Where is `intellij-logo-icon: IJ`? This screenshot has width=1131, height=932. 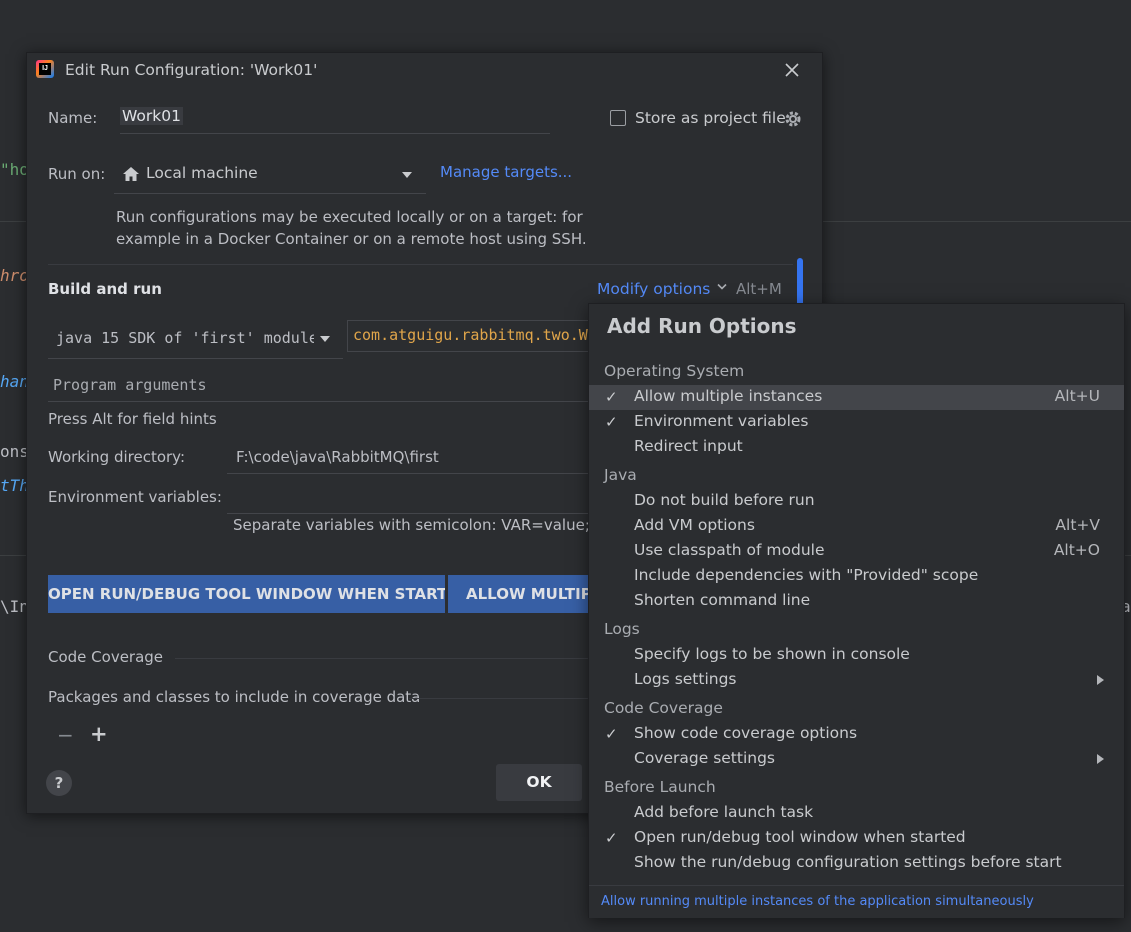 intellij-logo-icon: IJ is located at coordinates (45, 69).